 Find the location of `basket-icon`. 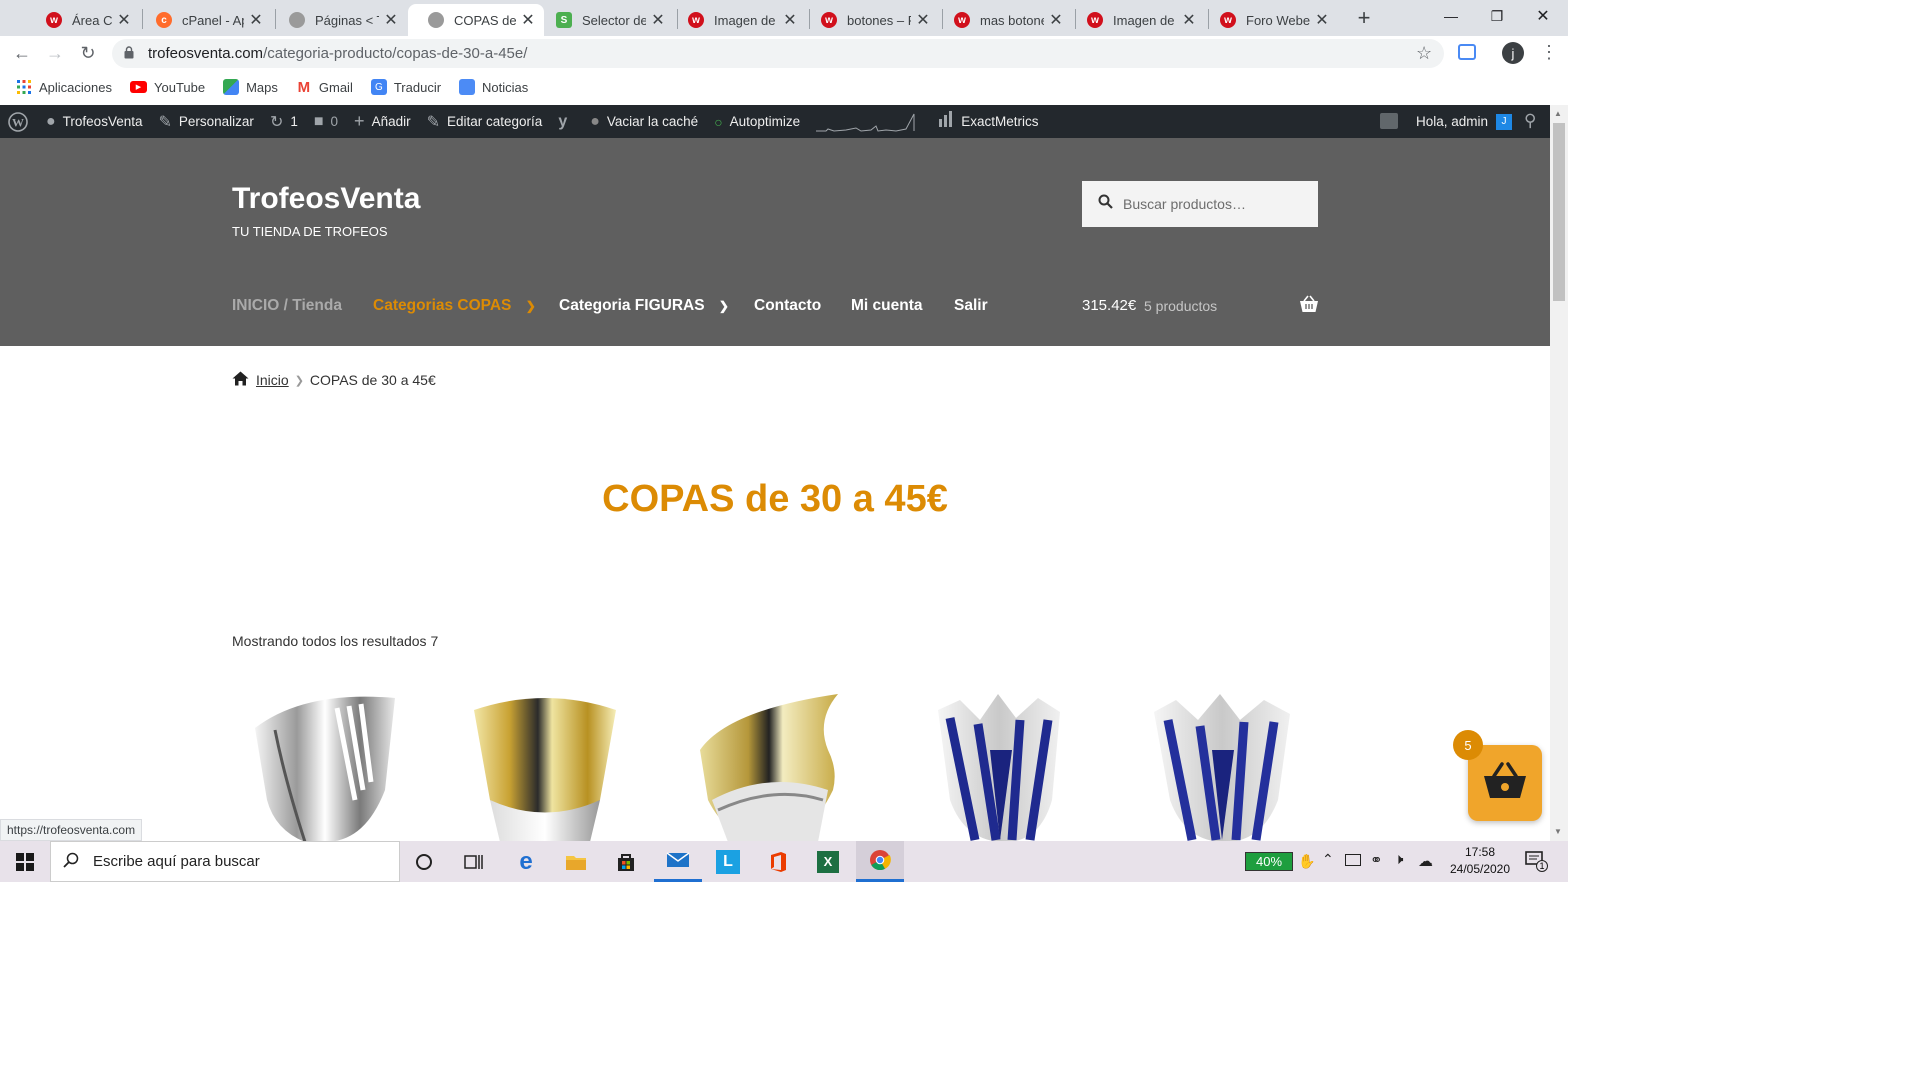

basket-icon is located at coordinates (1309, 306).